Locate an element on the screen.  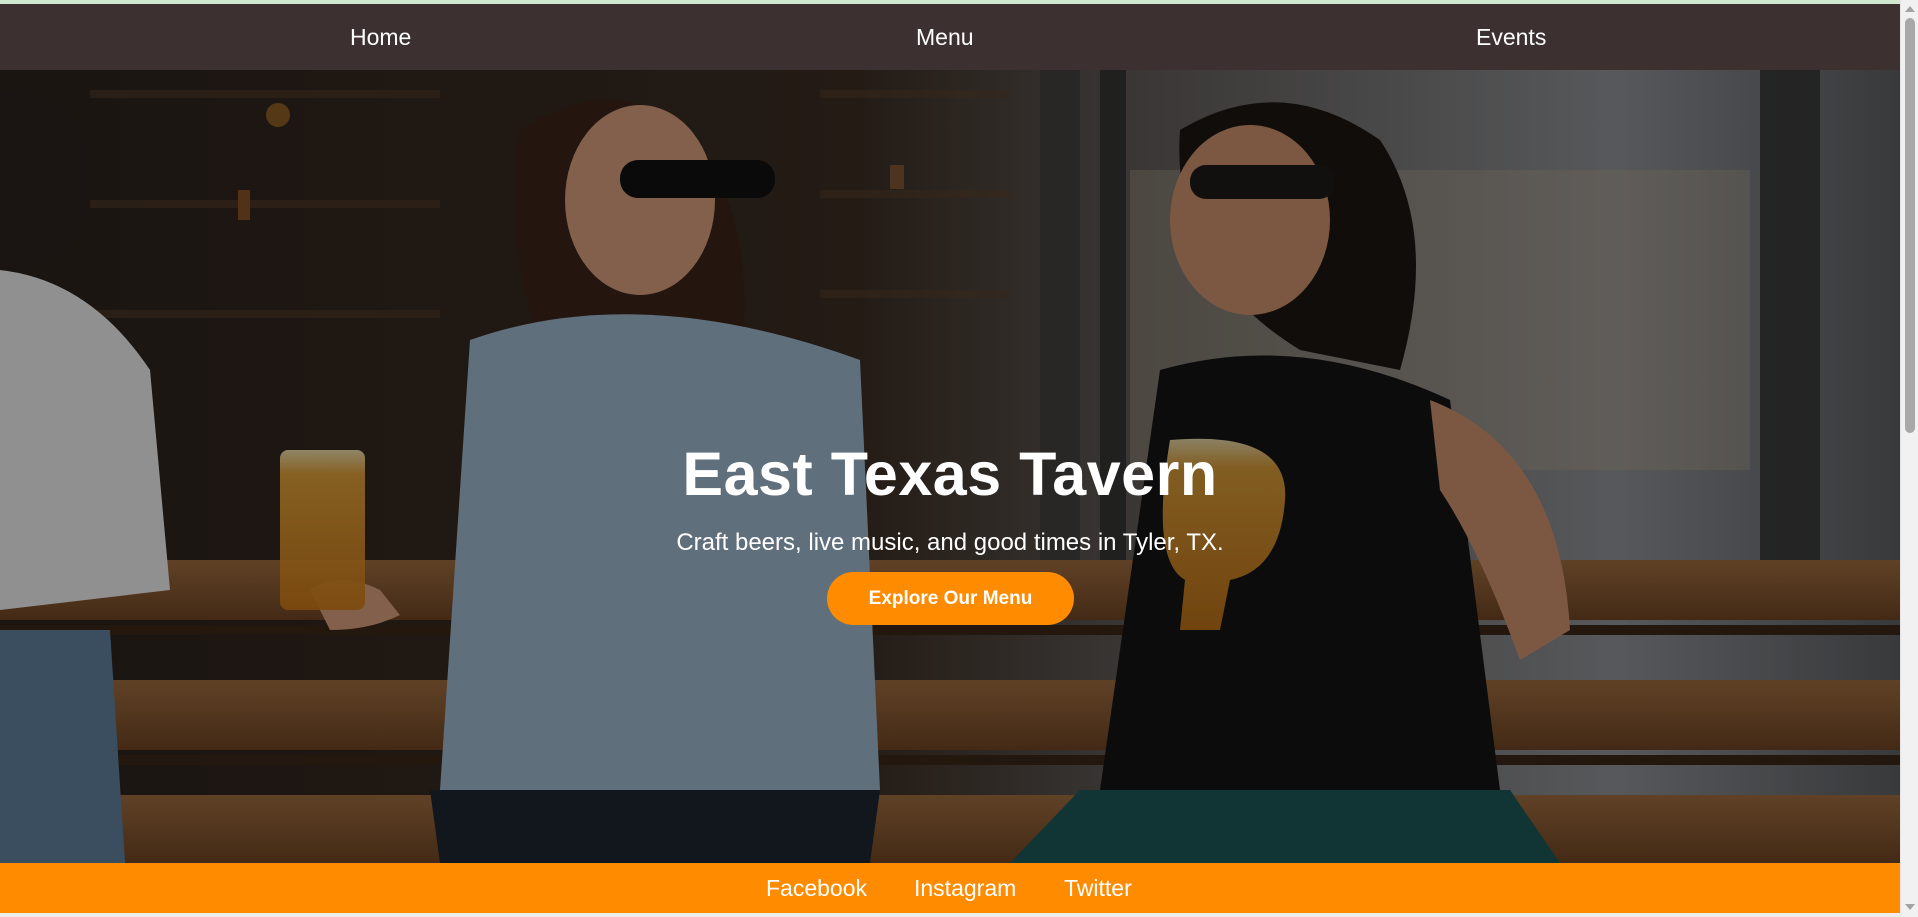
nav-link-events: Events is located at coordinates (1511, 37).